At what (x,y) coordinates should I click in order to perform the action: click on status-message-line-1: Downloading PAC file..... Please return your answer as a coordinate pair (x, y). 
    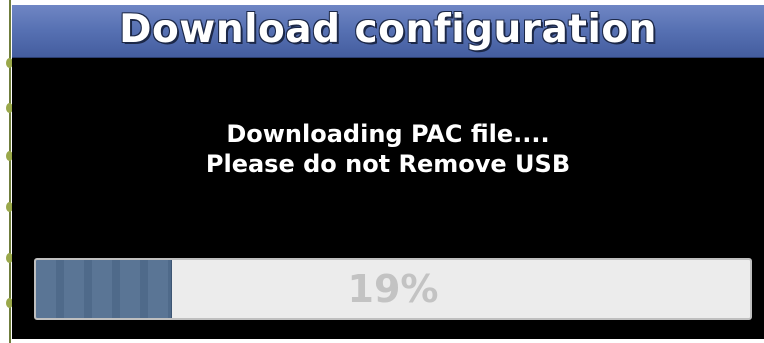
    Looking at the image, I should click on (388, 134).